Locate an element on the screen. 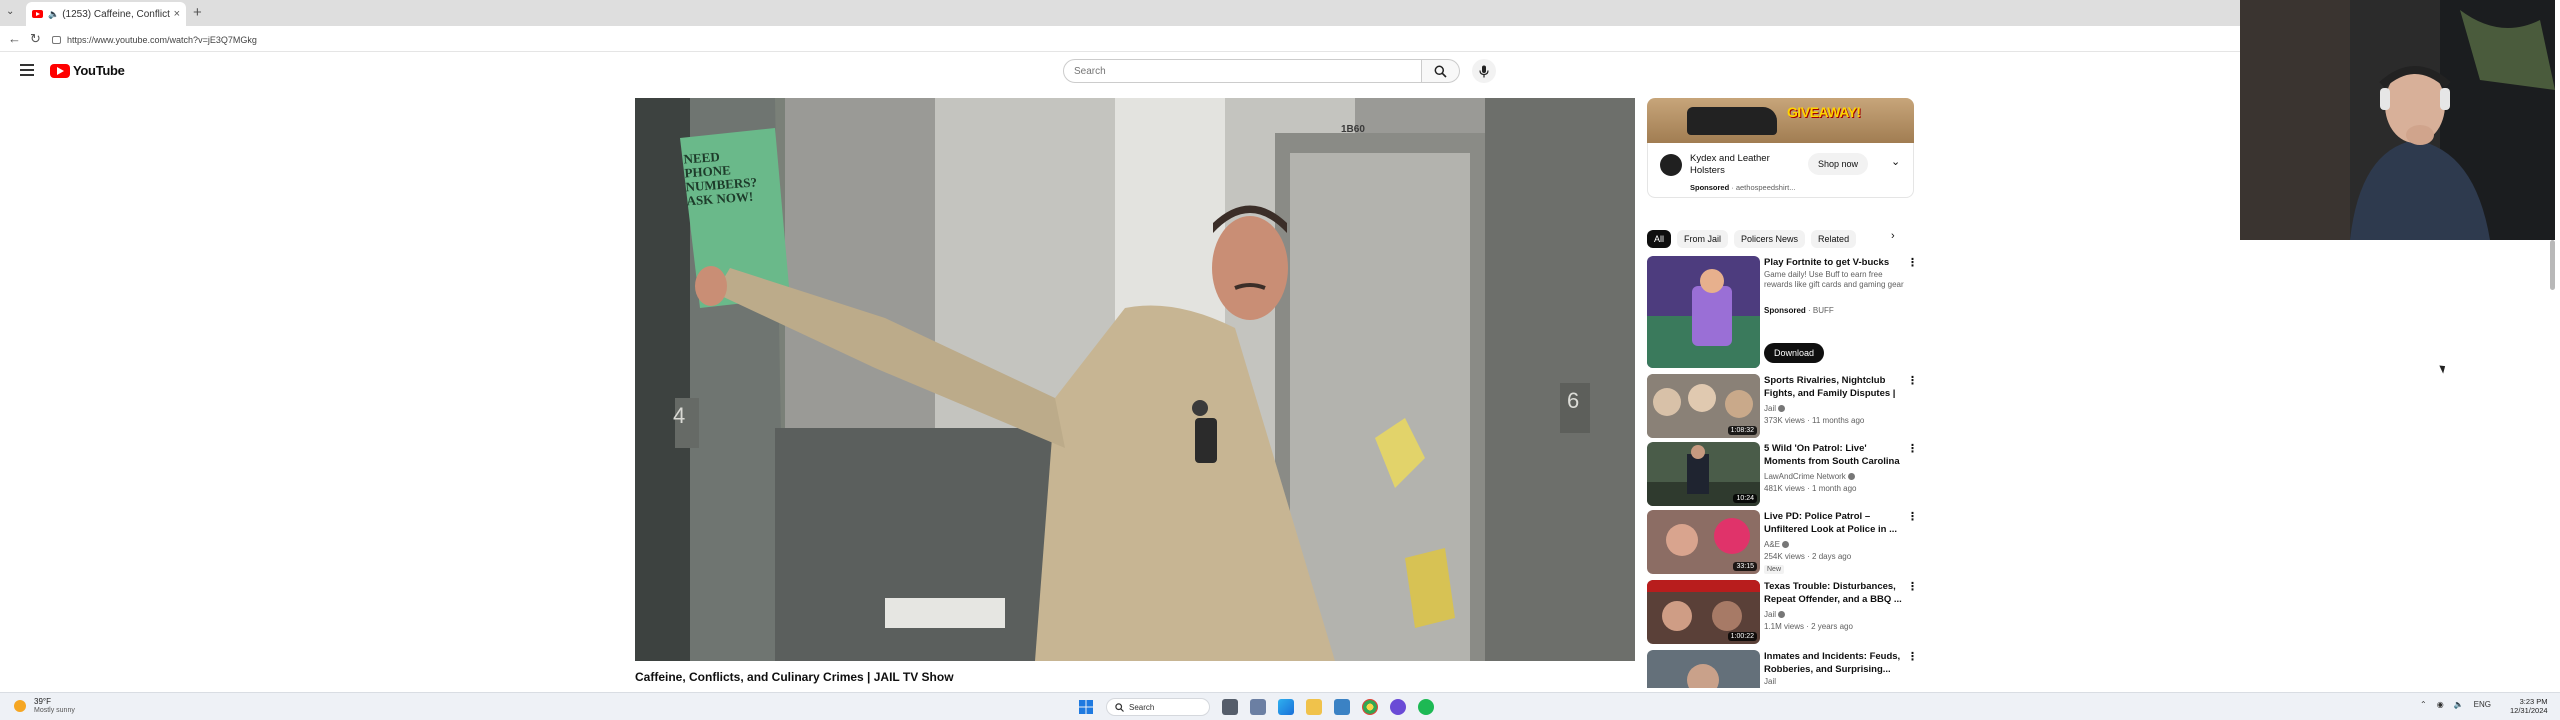 This screenshot has height=720, width=2560. chevron-right-icon: › is located at coordinates (1893, 236).